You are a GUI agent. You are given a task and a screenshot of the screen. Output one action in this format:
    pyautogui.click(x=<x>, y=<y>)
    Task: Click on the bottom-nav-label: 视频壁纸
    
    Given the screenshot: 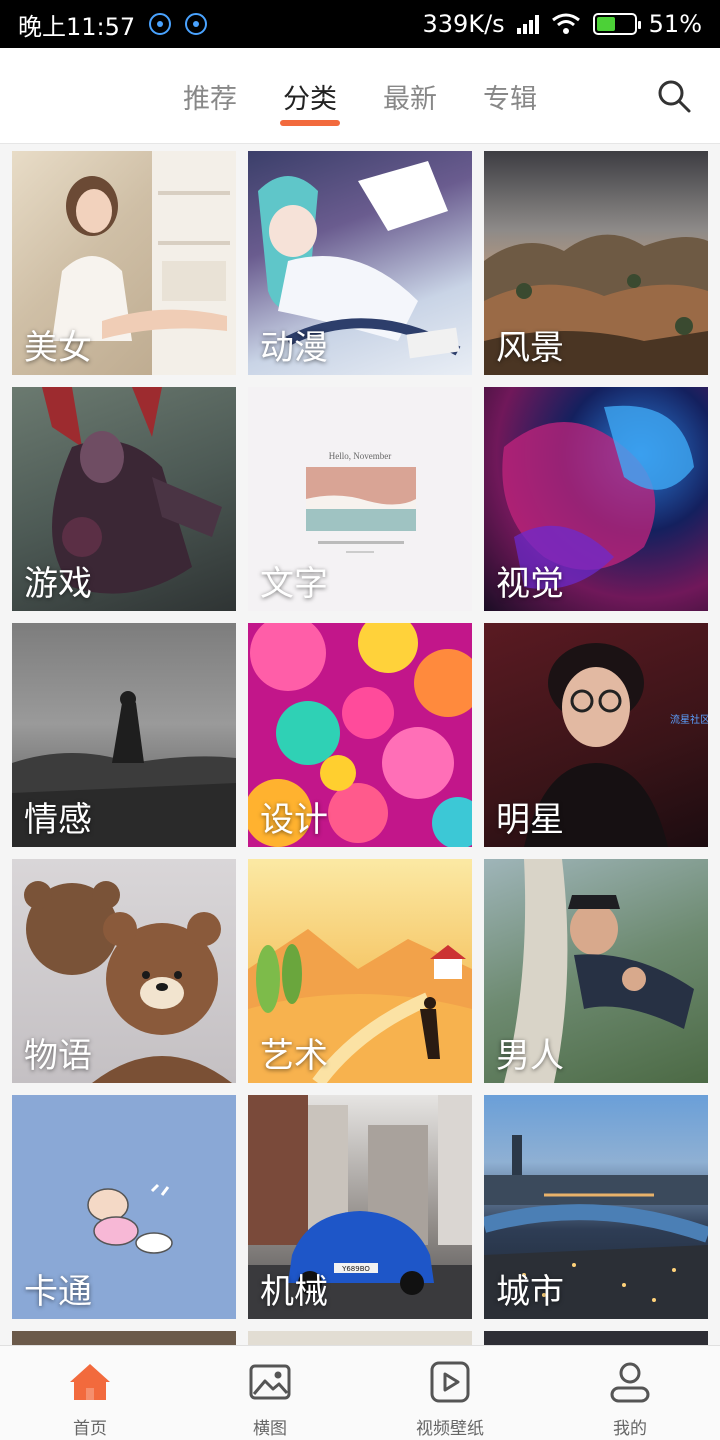 What is the action you would take?
    pyautogui.click(x=450, y=1429)
    